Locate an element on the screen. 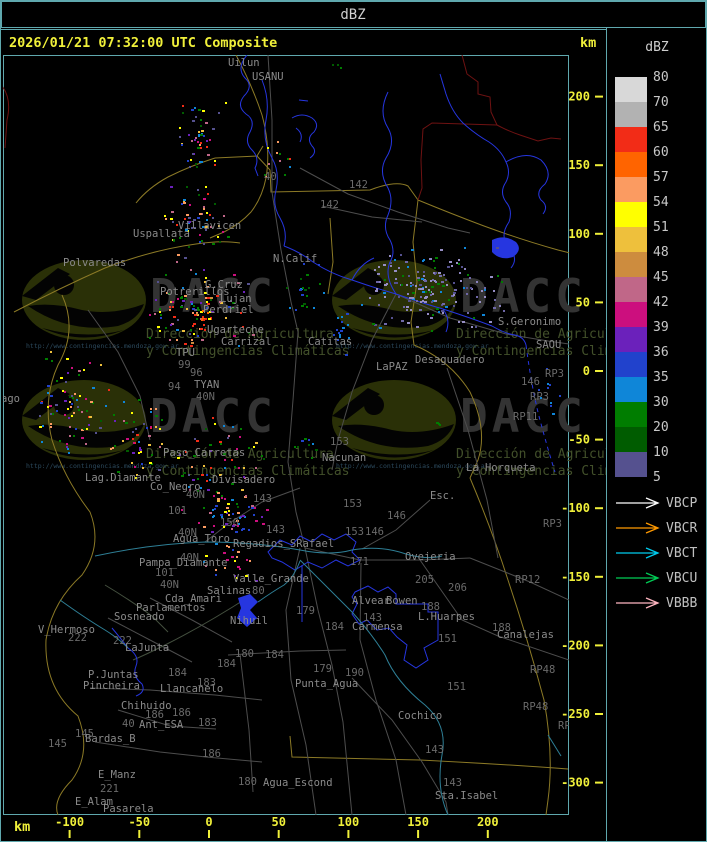  map-label: 40N is located at coordinates (195, 495).